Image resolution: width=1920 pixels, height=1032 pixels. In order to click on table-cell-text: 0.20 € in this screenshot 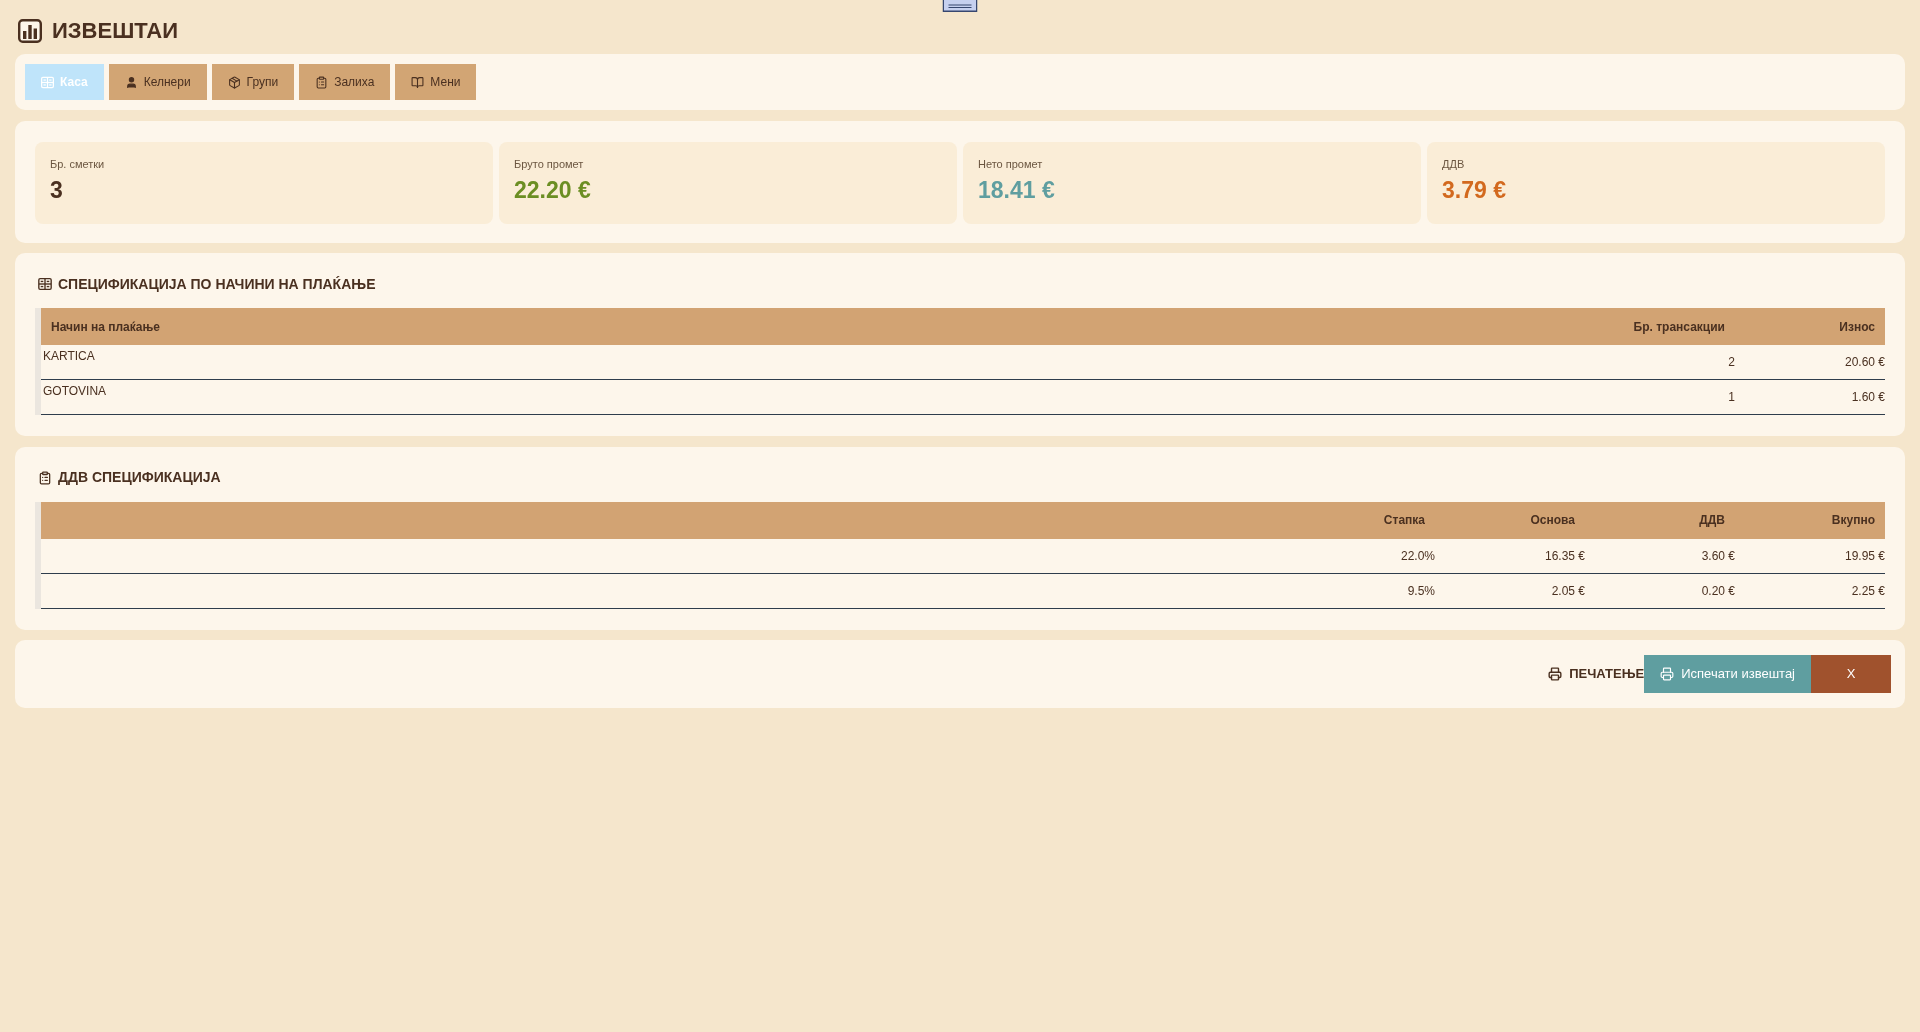, I will do `click(1717, 591)`.